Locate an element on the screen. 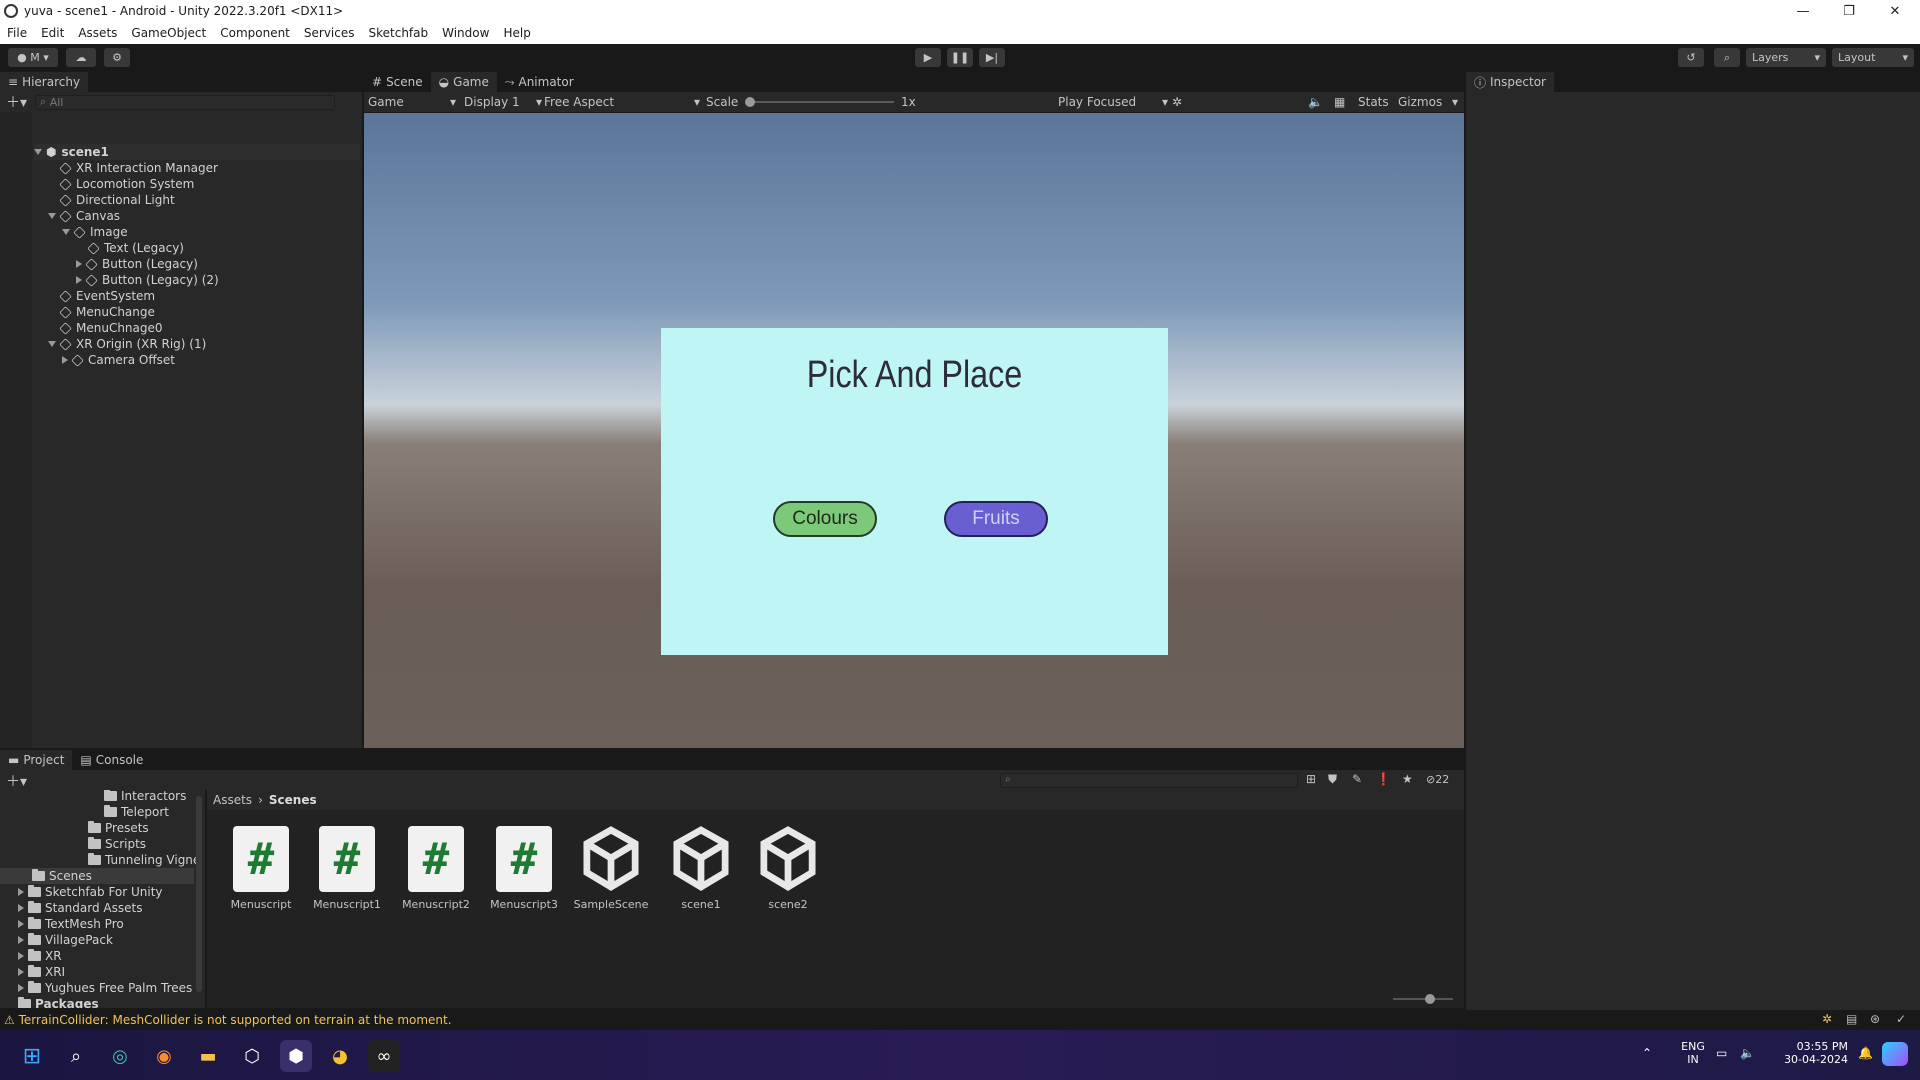 This screenshot has width=1920, height=1080. clock: 03:55 PM 30-04-2024 is located at coordinates (1810, 1053).